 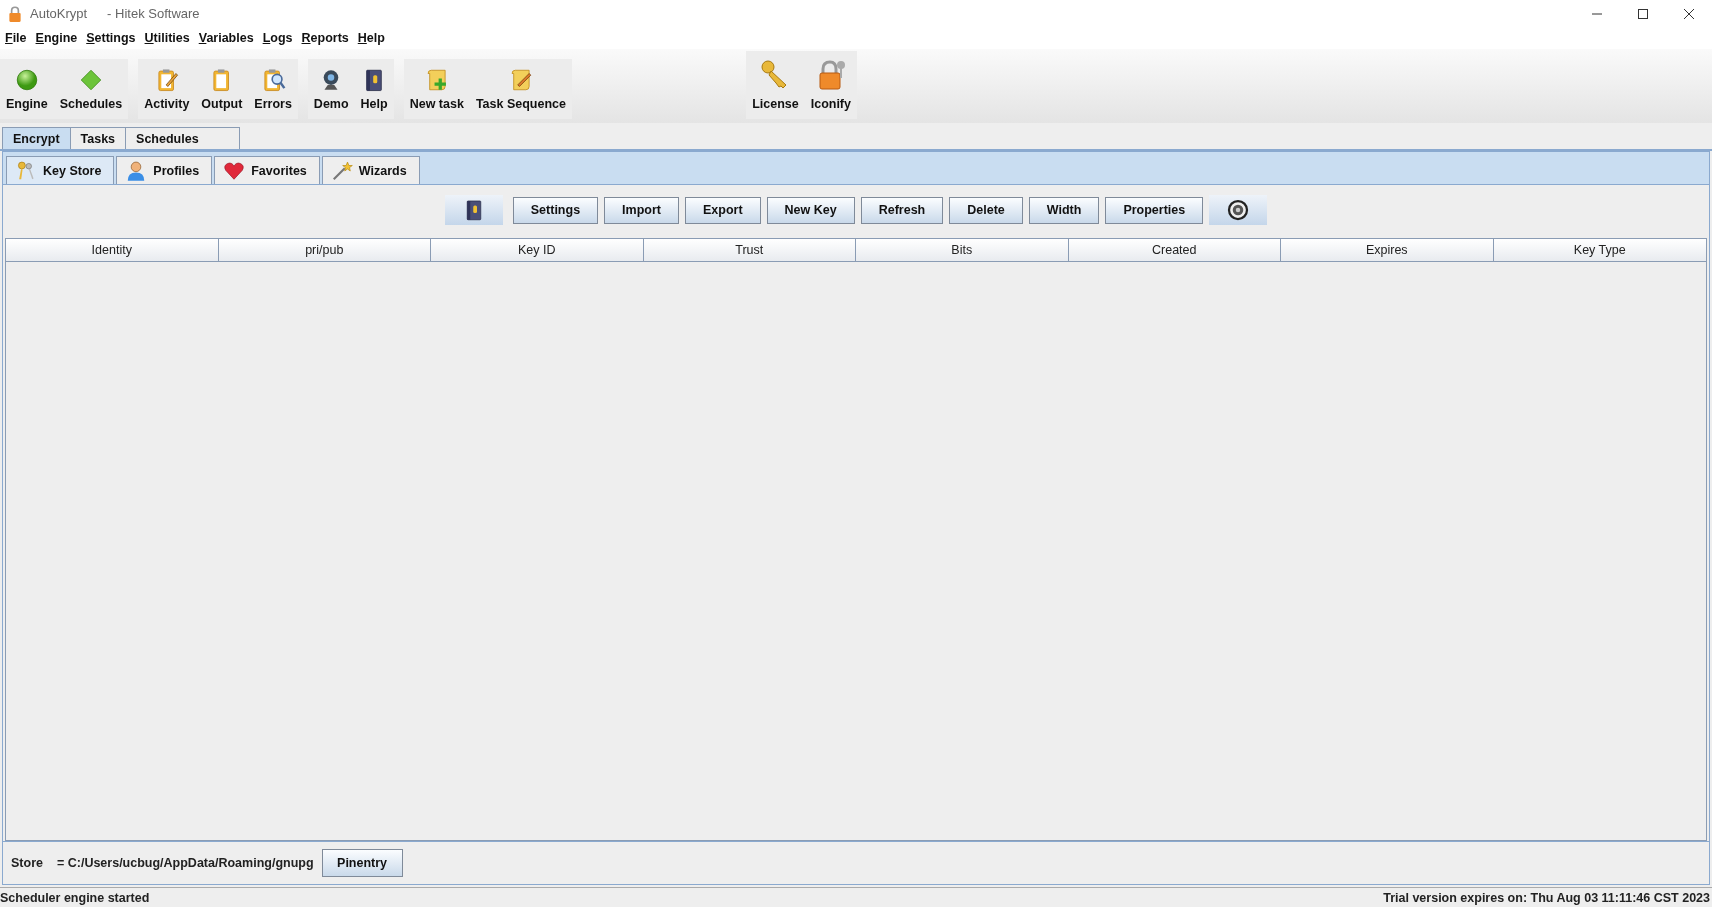 I want to click on toolbar-button: Engine, so click(x=27, y=89).